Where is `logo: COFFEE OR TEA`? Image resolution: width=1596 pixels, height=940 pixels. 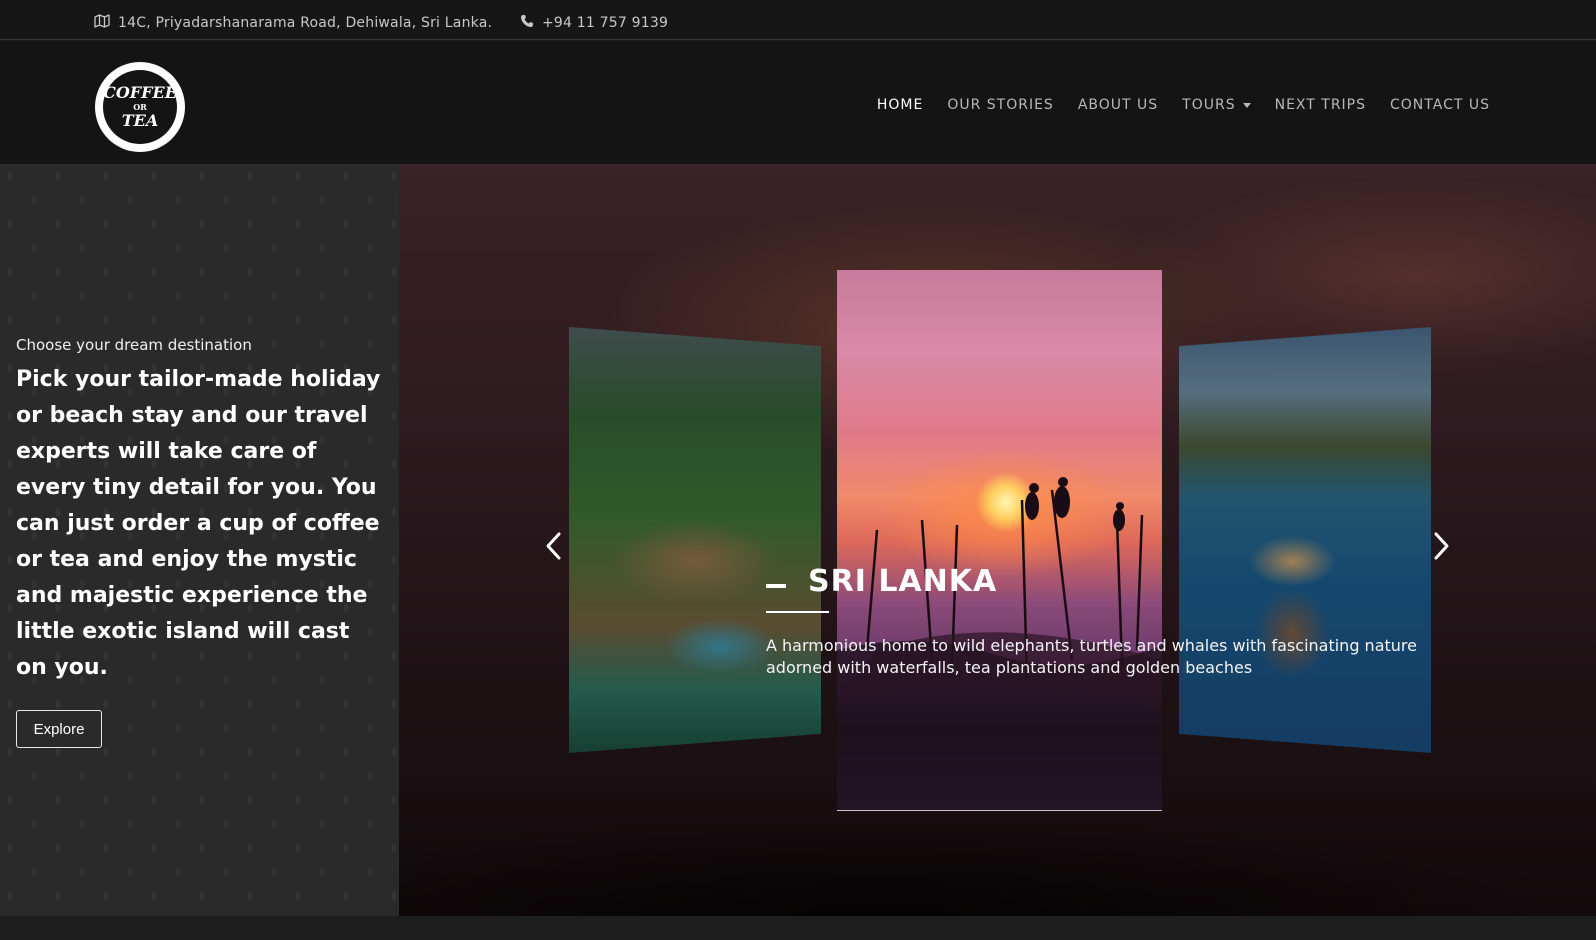 logo: COFFEE OR TEA is located at coordinates (140, 107).